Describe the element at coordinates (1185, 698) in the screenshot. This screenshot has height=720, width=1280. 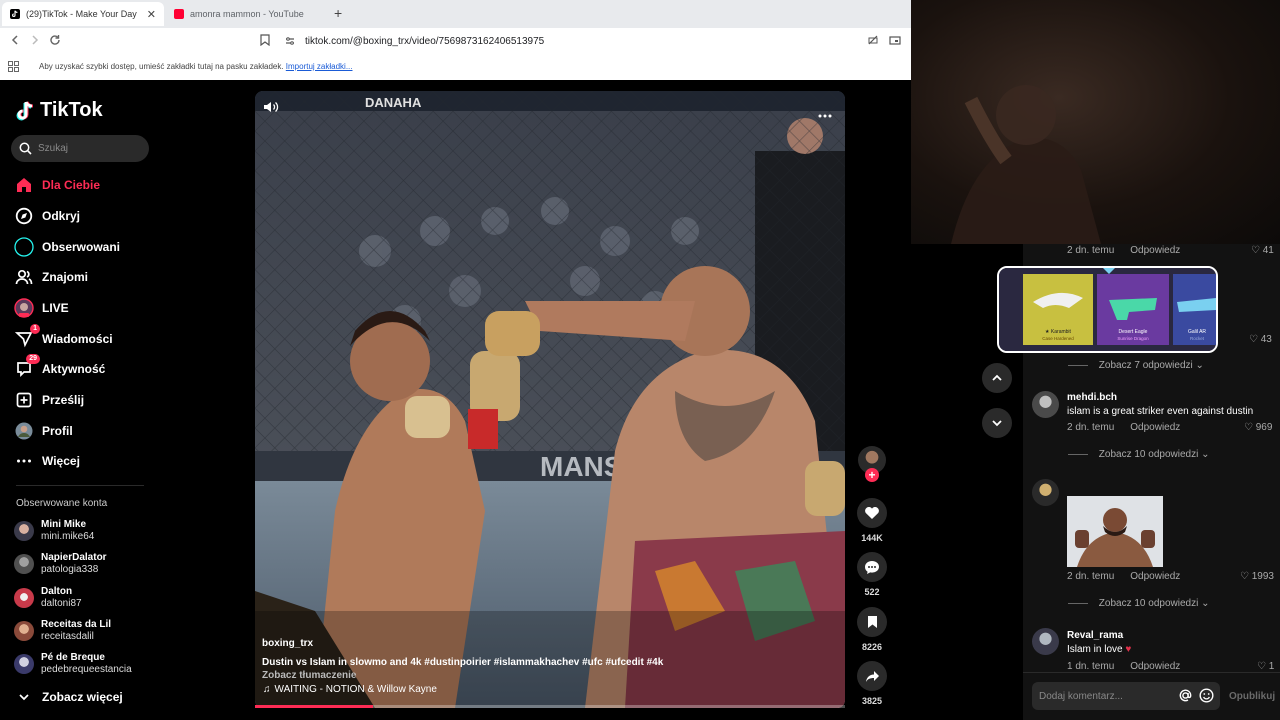
I see `mention-icon` at that location.